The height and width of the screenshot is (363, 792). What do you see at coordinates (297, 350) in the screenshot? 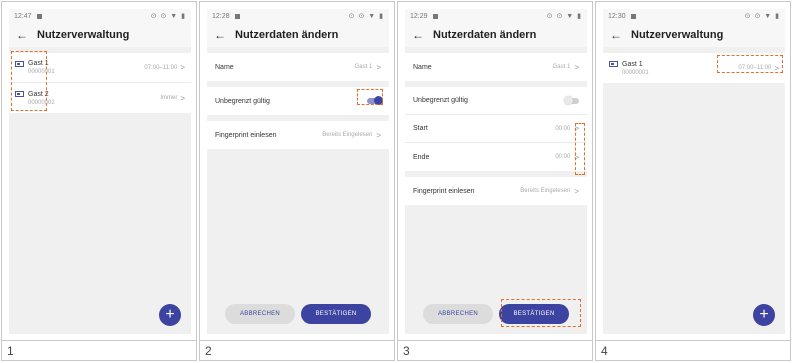
I see `step-caption: 2` at bounding box center [297, 350].